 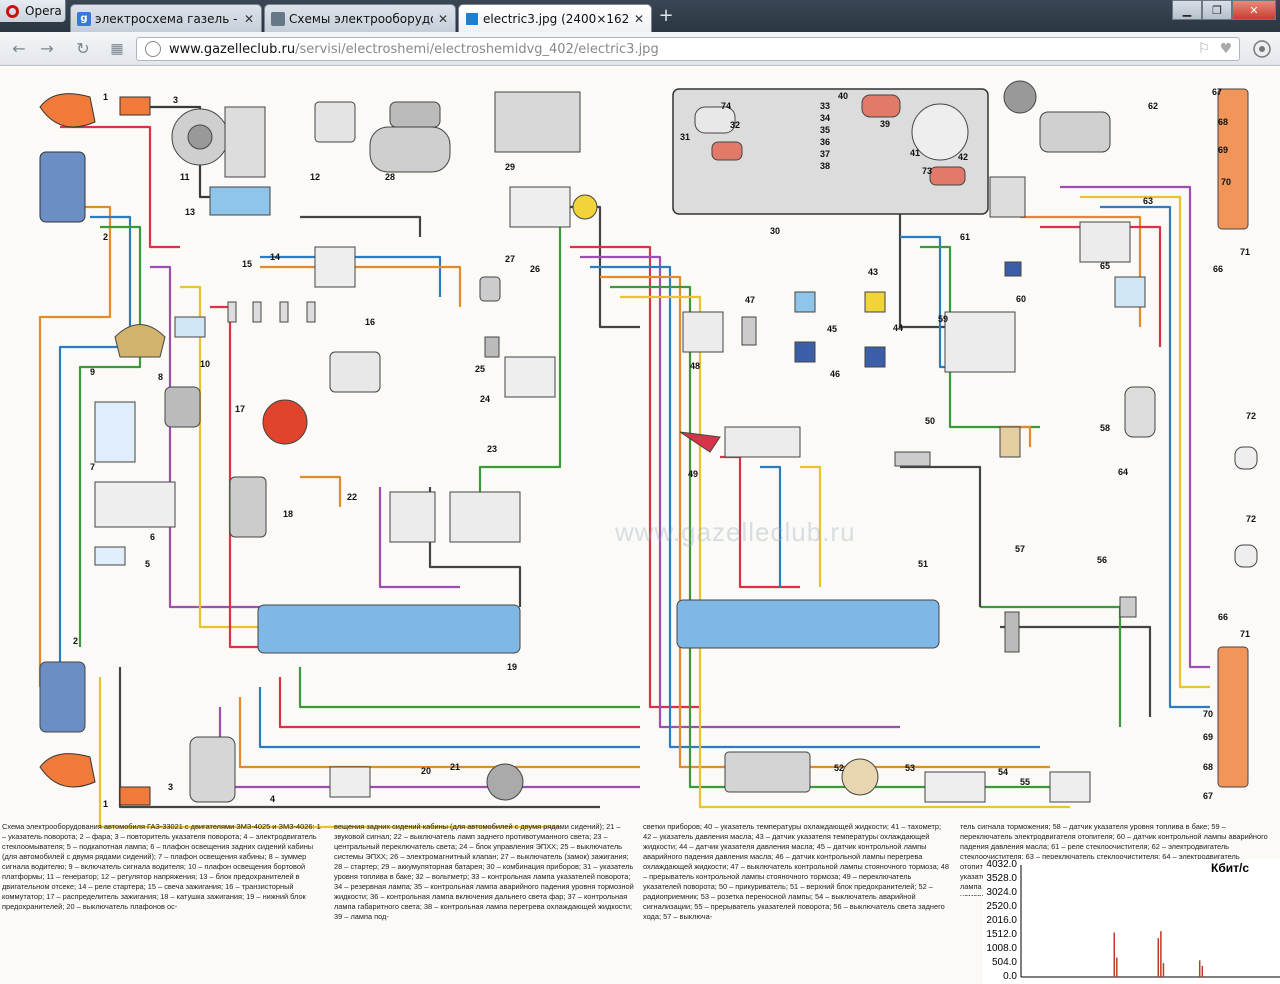 I want to click on svg-text: 7, so click(x=92, y=467).